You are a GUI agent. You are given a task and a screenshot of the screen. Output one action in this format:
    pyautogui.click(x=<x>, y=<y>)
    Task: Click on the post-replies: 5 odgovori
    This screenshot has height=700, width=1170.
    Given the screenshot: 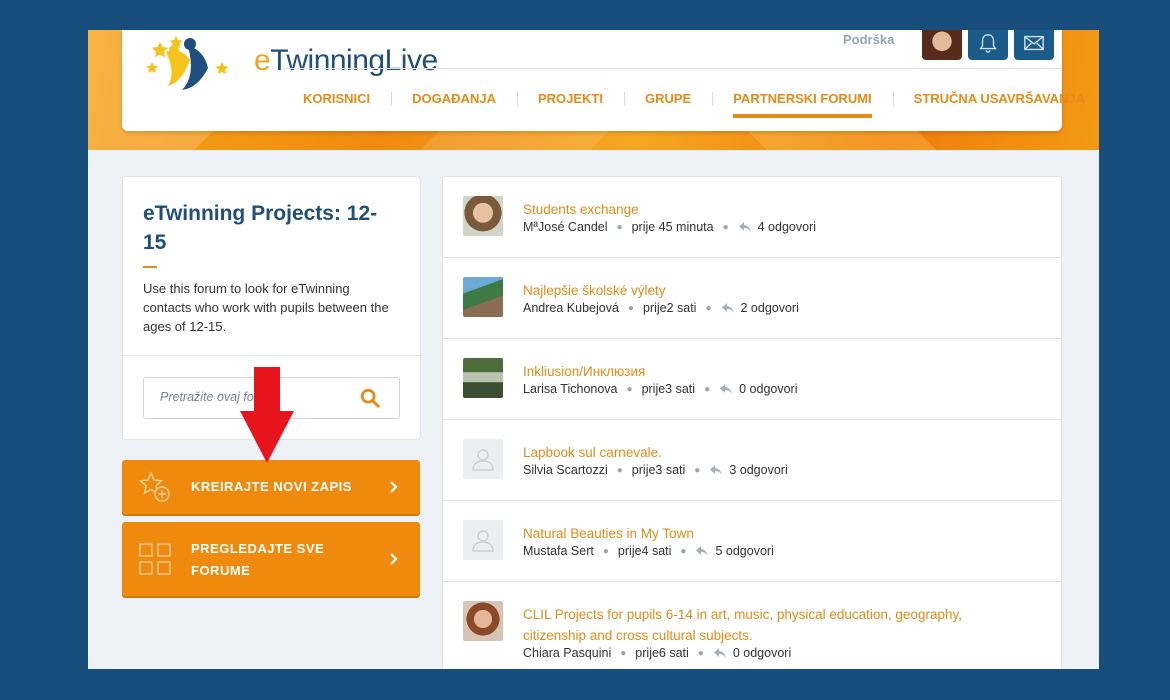 What is the action you would take?
    pyautogui.click(x=744, y=551)
    